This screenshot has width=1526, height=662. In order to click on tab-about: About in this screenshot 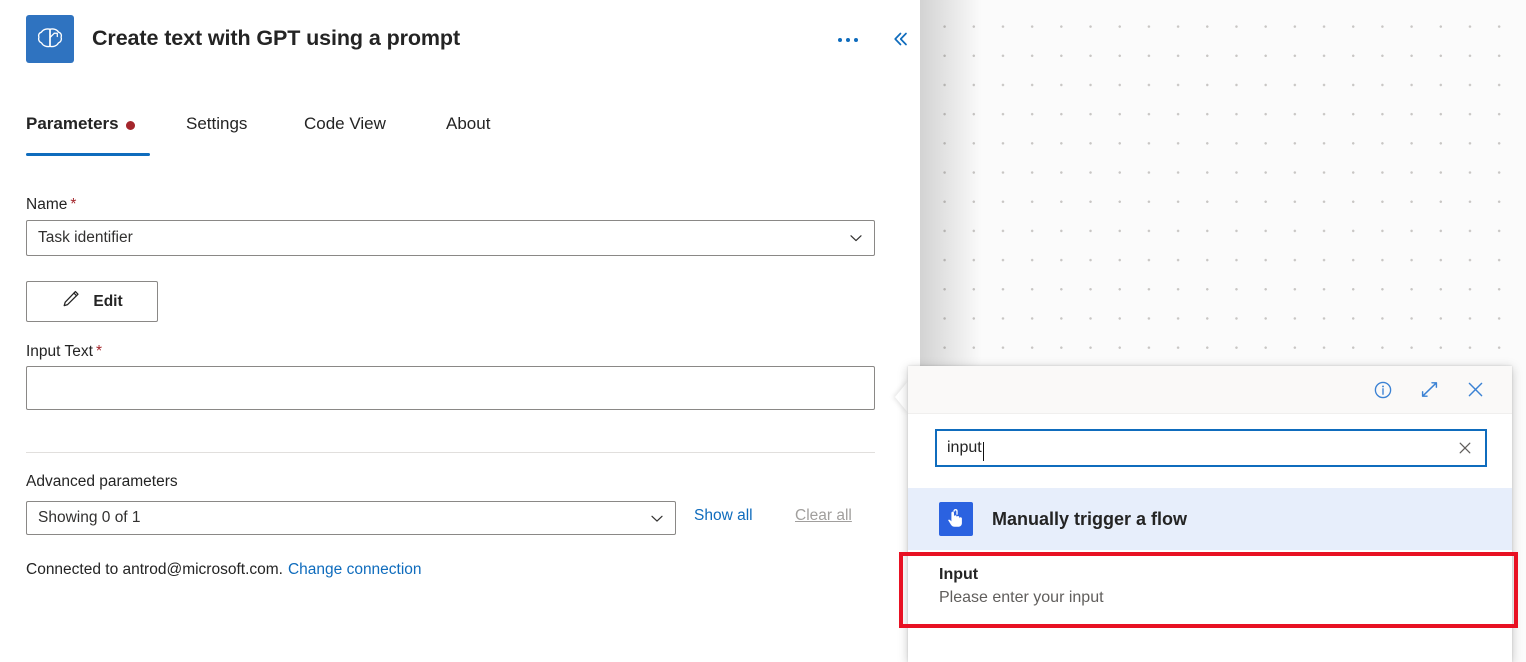, I will do `click(468, 135)`.